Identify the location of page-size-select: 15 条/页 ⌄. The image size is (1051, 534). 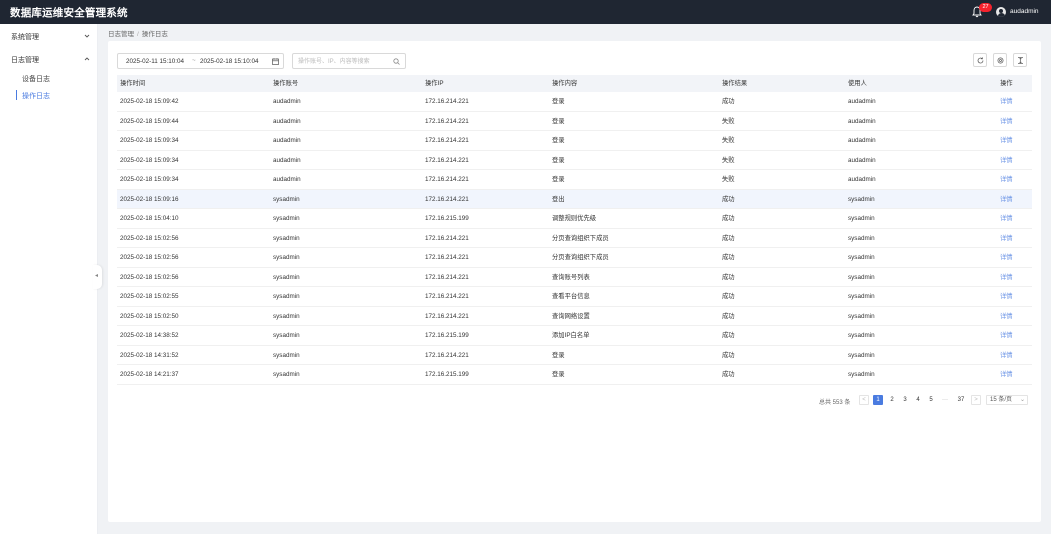
(1007, 400).